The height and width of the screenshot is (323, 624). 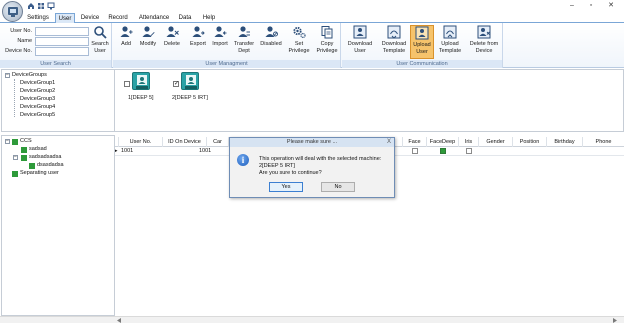 I want to click on title-bar: – ▫ ✕, so click(x=312, y=11).